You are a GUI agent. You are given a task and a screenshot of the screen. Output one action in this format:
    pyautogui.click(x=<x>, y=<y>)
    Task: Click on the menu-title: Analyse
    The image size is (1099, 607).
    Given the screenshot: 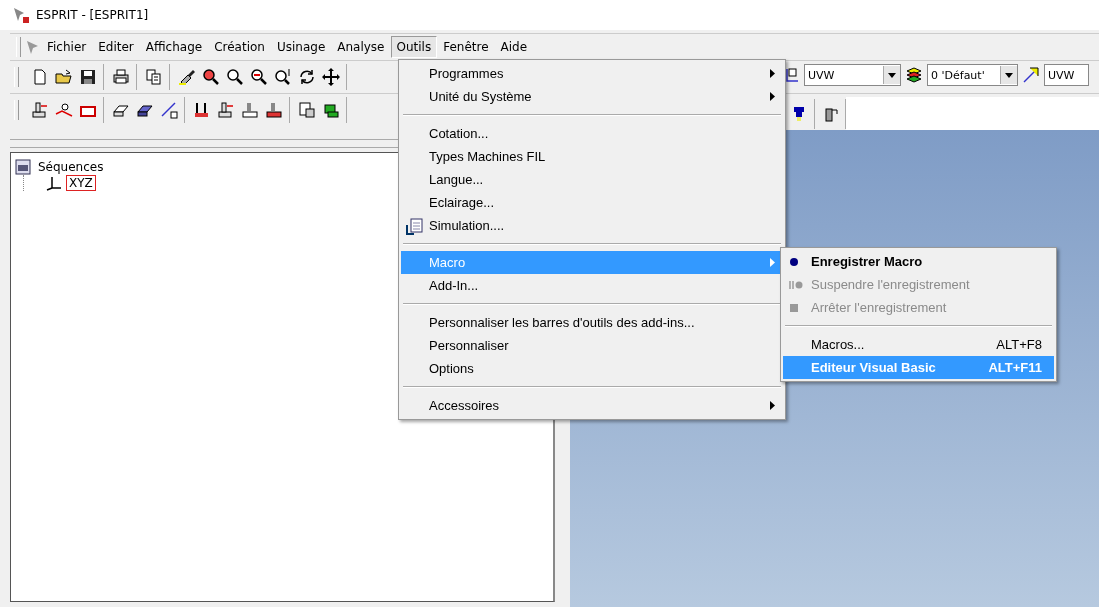 What is the action you would take?
    pyautogui.click(x=361, y=47)
    